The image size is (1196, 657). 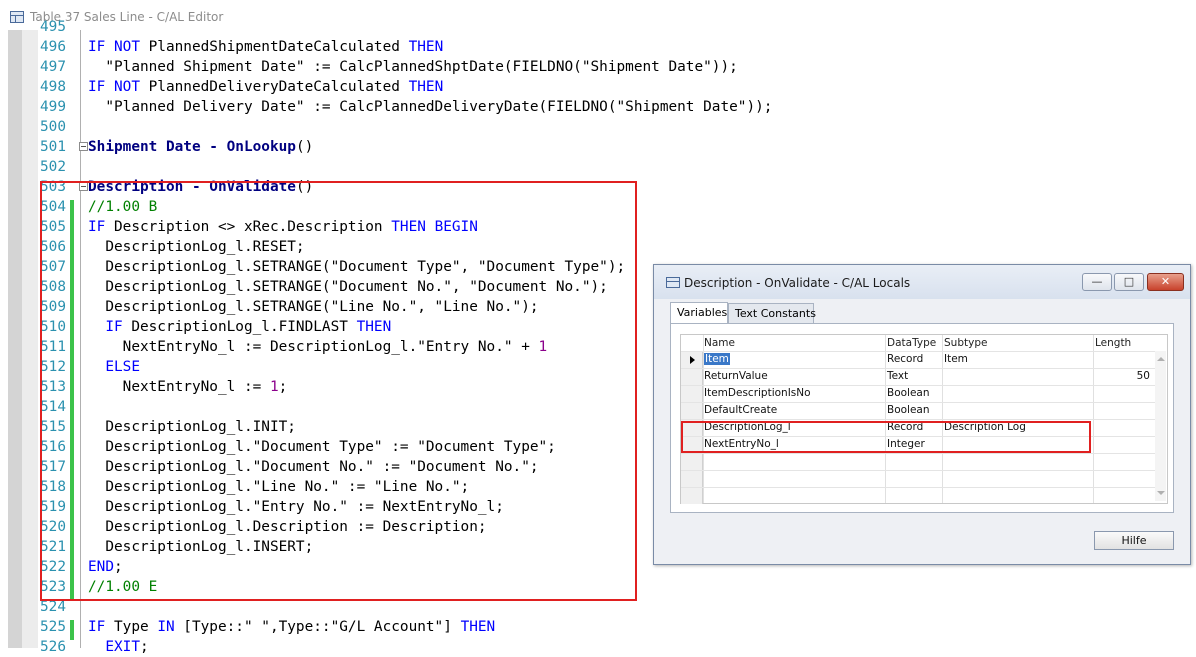 I want to click on cell-name: NextEntryNo_l, so click(x=741, y=444).